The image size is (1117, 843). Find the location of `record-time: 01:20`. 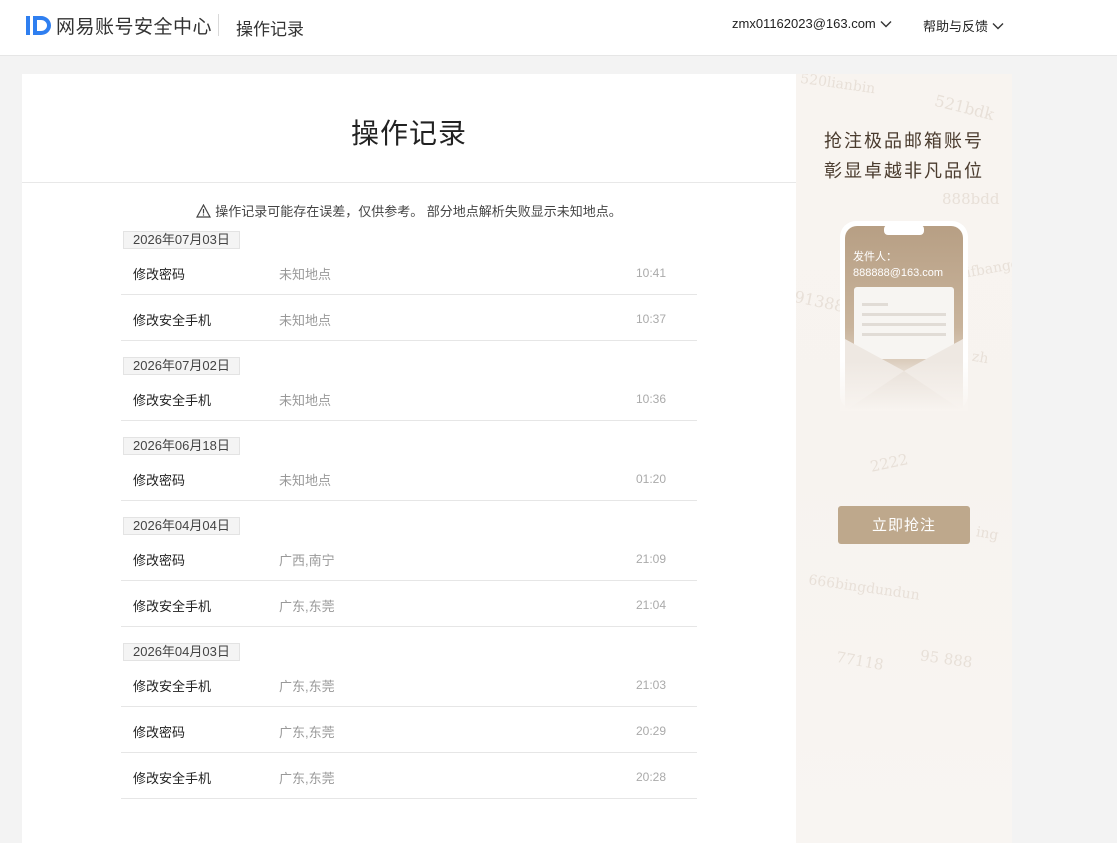

record-time: 01:20 is located at coordinates (650, 479).